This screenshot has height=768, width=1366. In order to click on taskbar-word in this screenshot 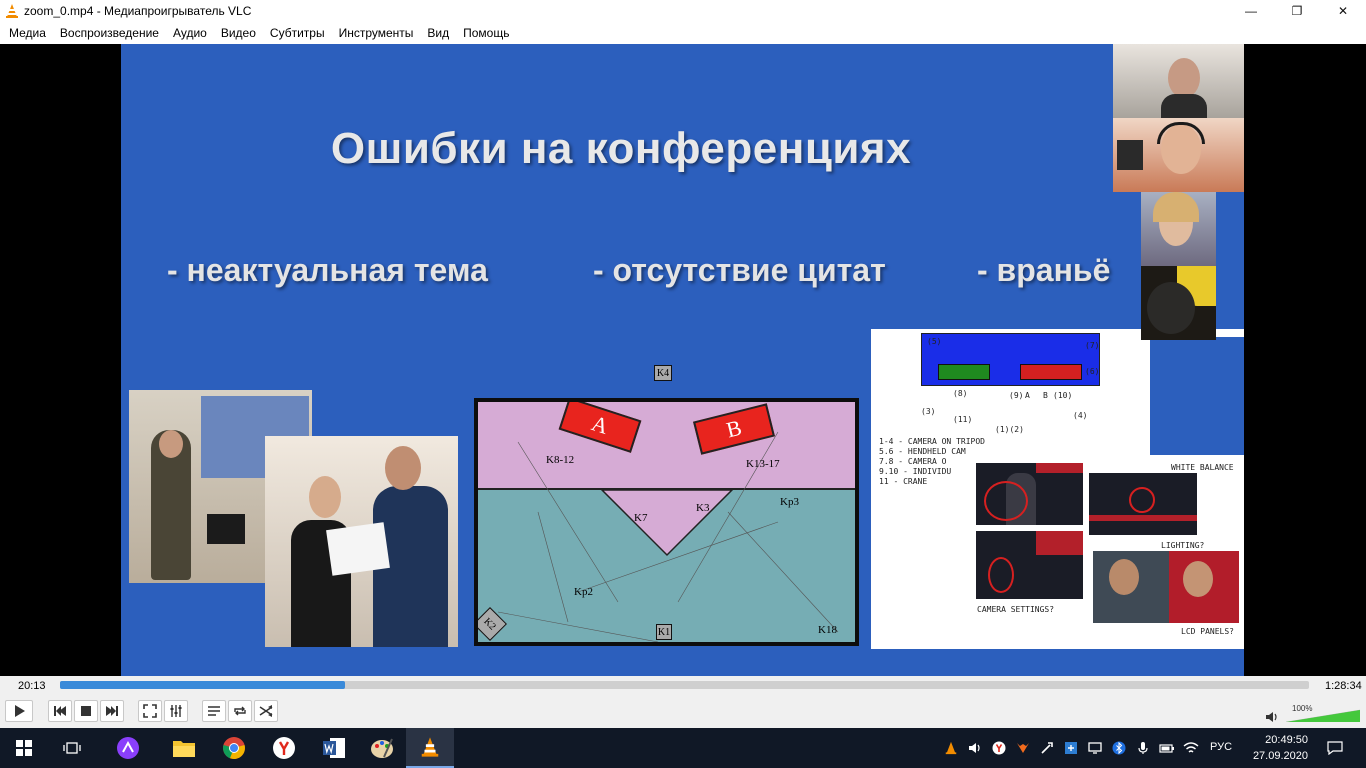, I will do `click(334, 748)`.